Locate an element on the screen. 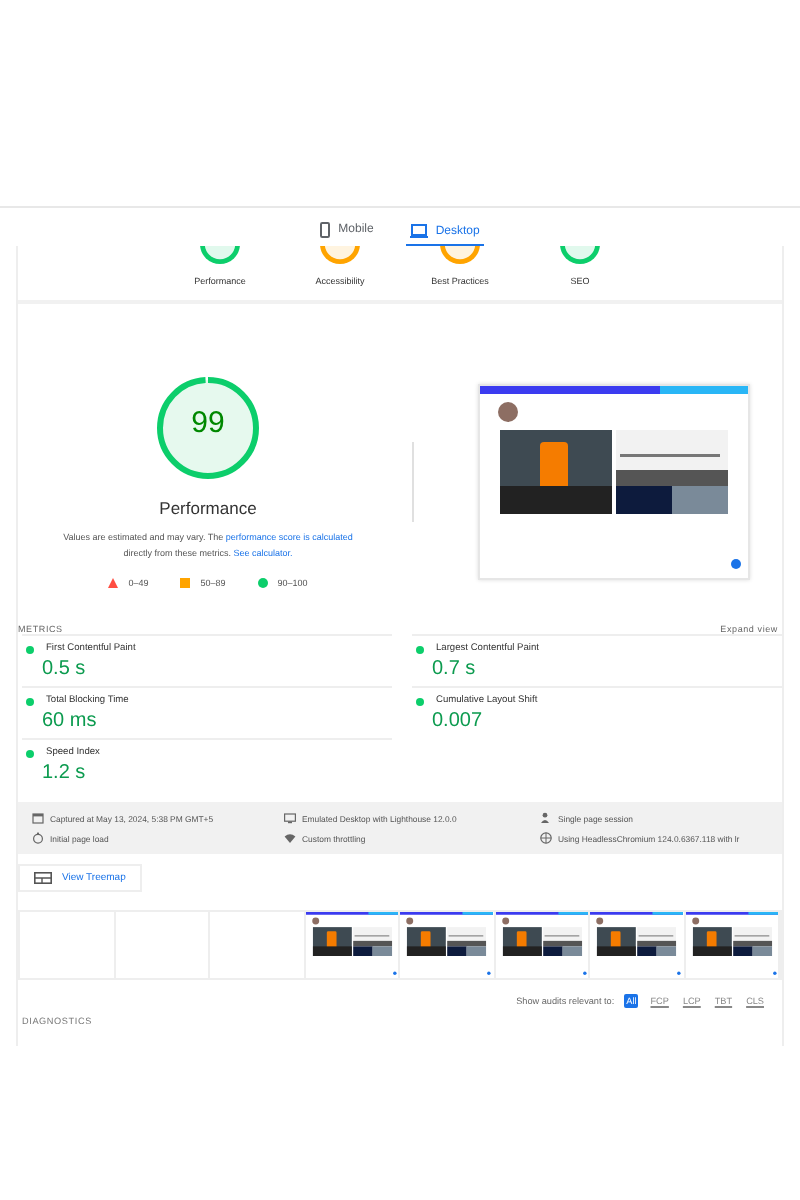 This screenshot has height=1200, width=800. metric-value: 0.7 s is located at coordinates (455, 669).